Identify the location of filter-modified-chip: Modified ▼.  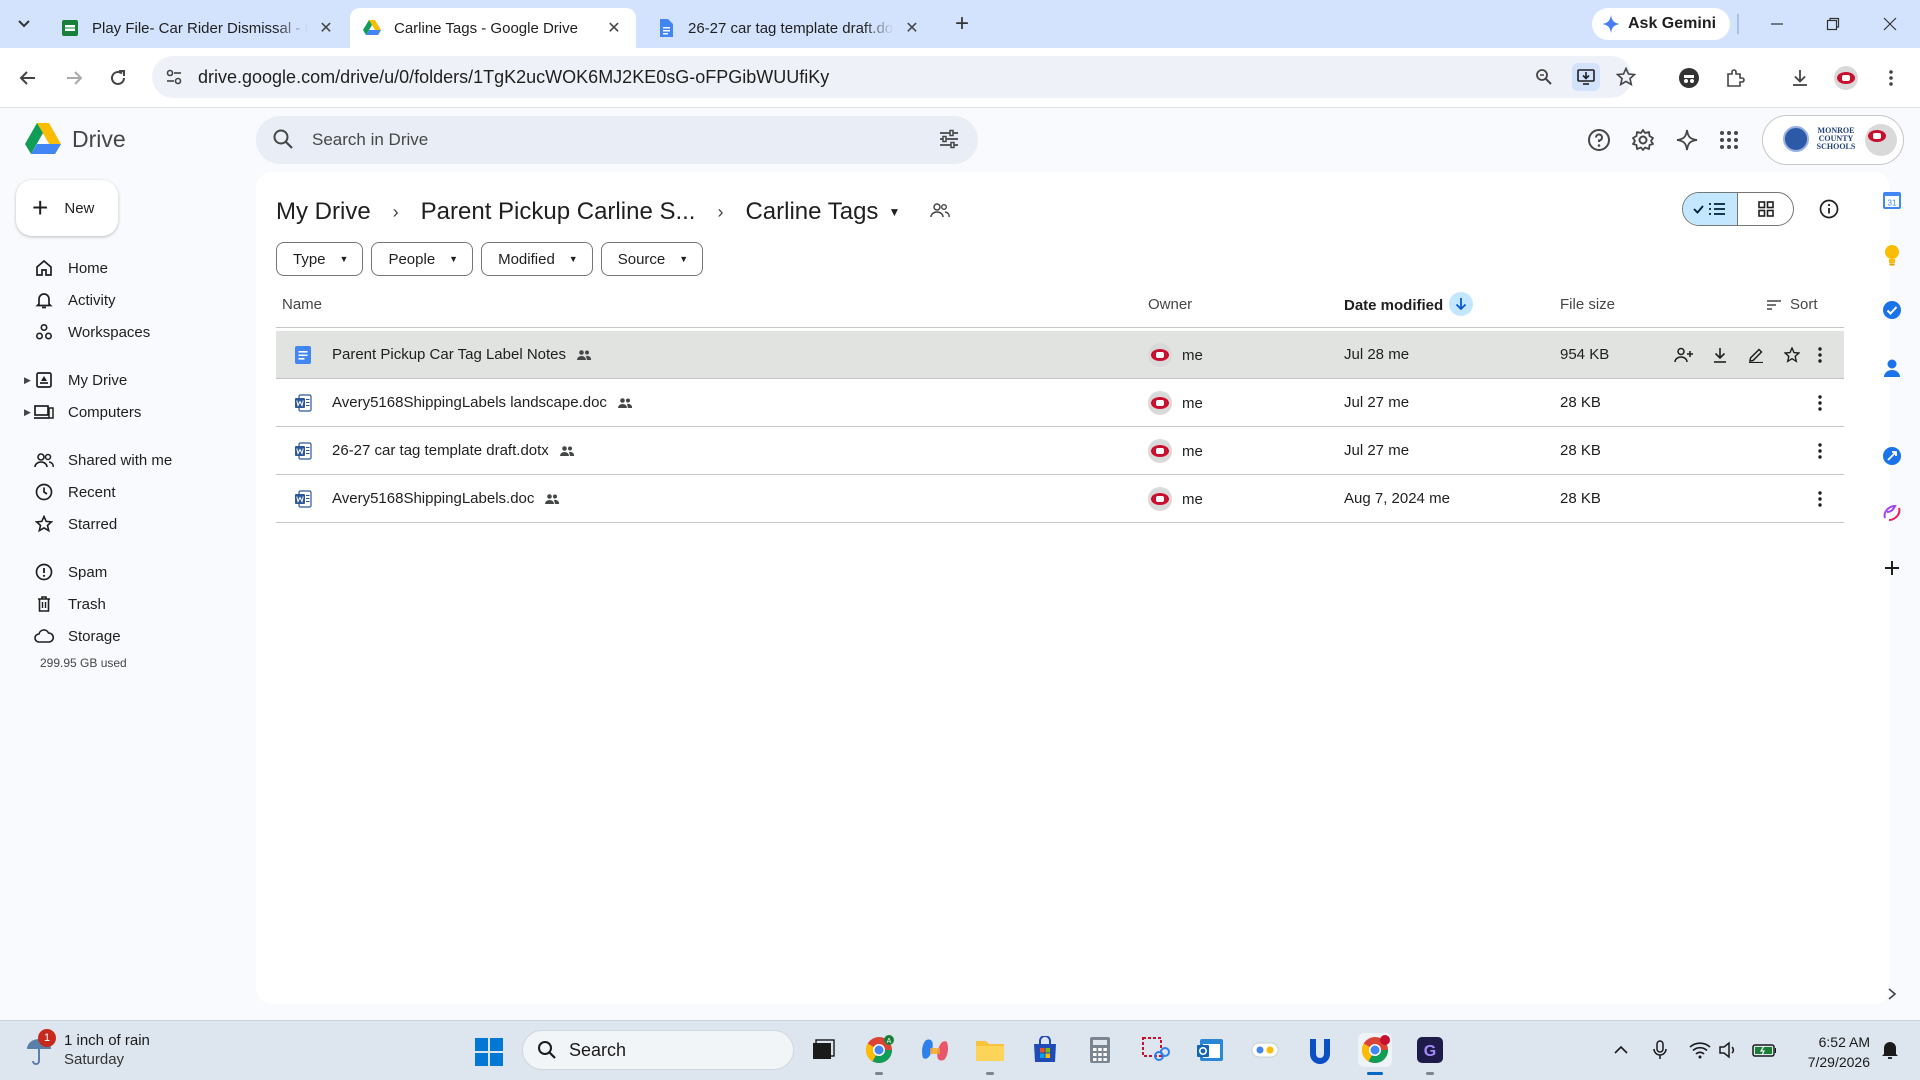
(537, 259).